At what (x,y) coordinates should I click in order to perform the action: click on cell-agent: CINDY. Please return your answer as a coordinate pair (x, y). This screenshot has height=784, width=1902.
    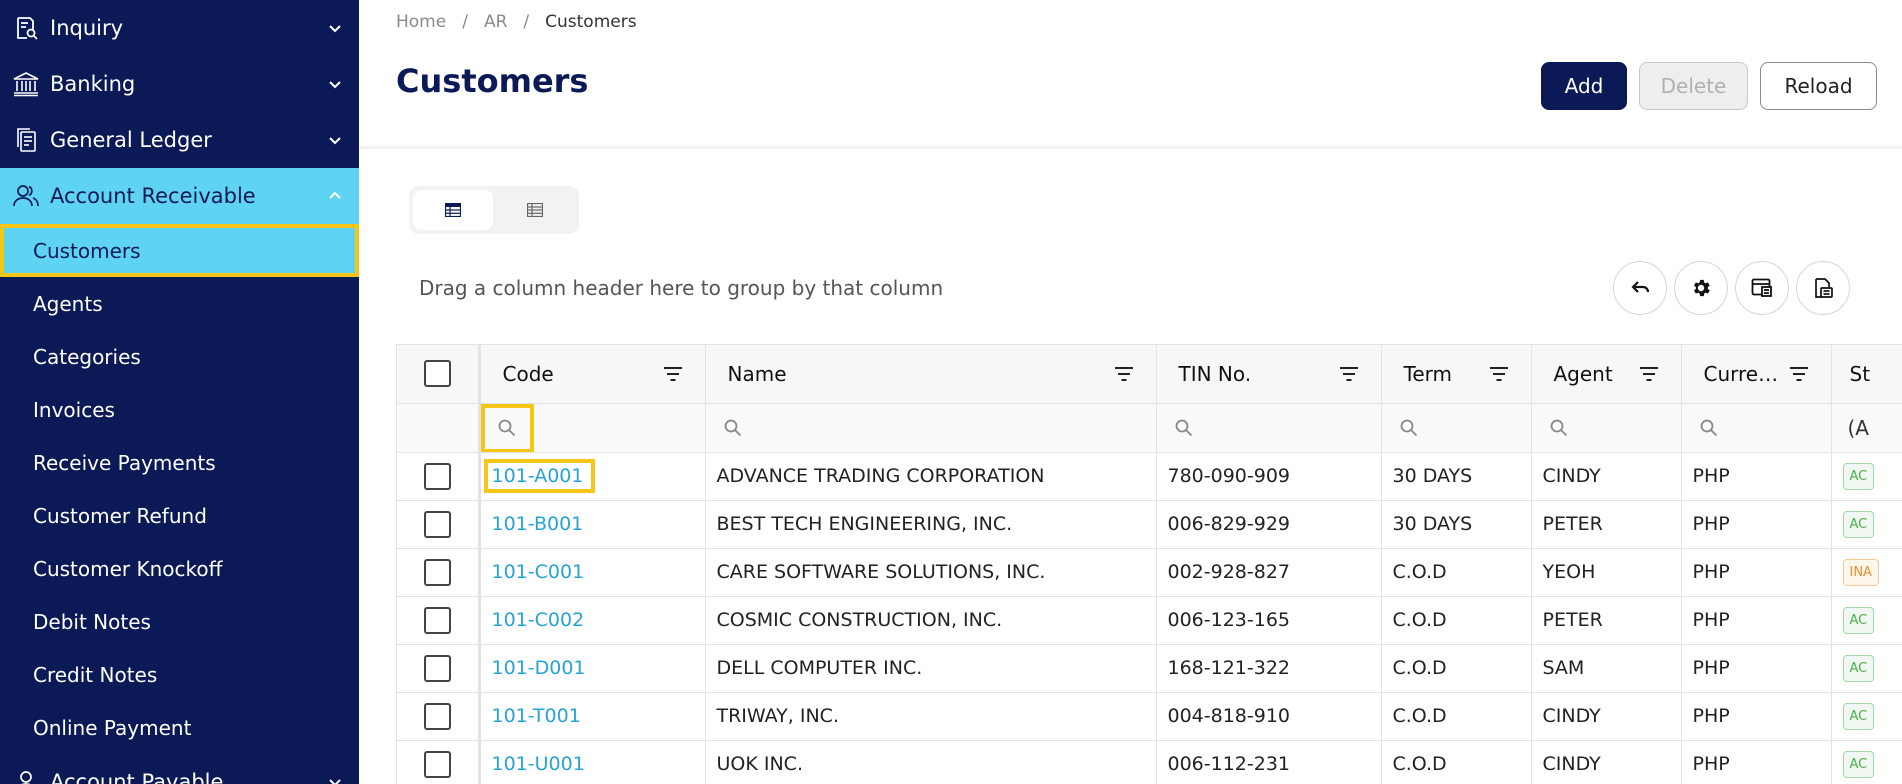
    Looking at the image, I should click on (1606, 476).